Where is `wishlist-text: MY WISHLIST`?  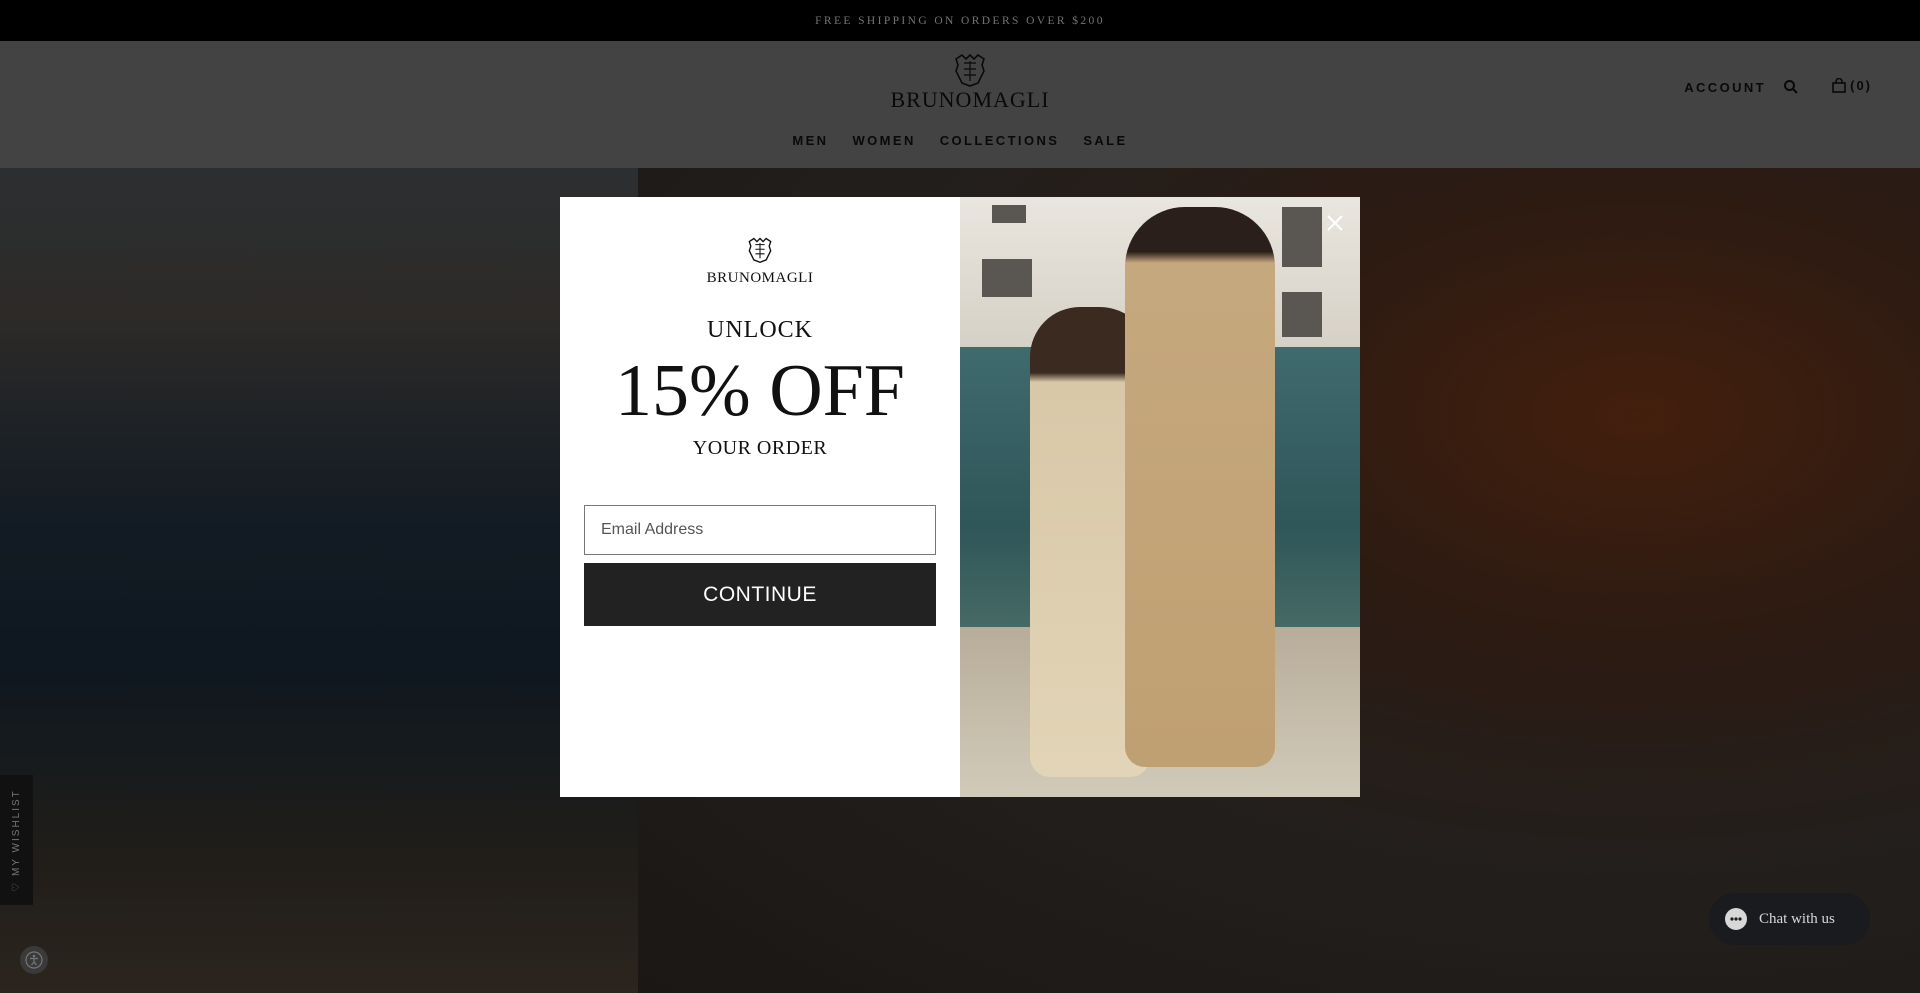 wishlist-text: MY WISHLIST is located at coordinates (17, 832).